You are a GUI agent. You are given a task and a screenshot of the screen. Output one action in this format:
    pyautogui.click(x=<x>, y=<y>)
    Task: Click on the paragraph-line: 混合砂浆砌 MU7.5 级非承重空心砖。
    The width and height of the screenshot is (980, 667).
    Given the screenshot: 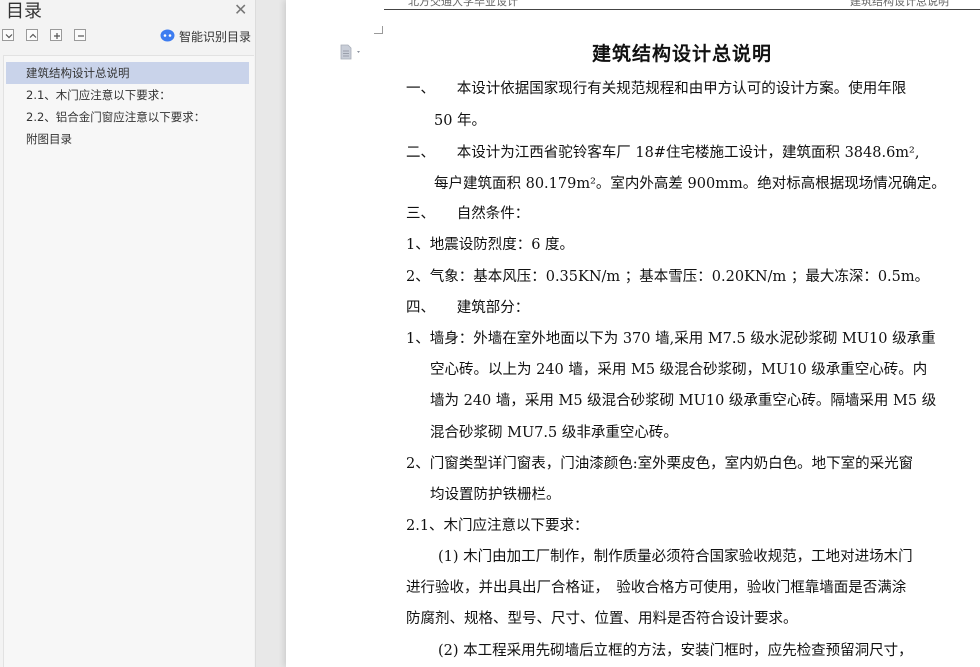 What is the action you would take?
    pyautogui.click(x=554, y=433)
    